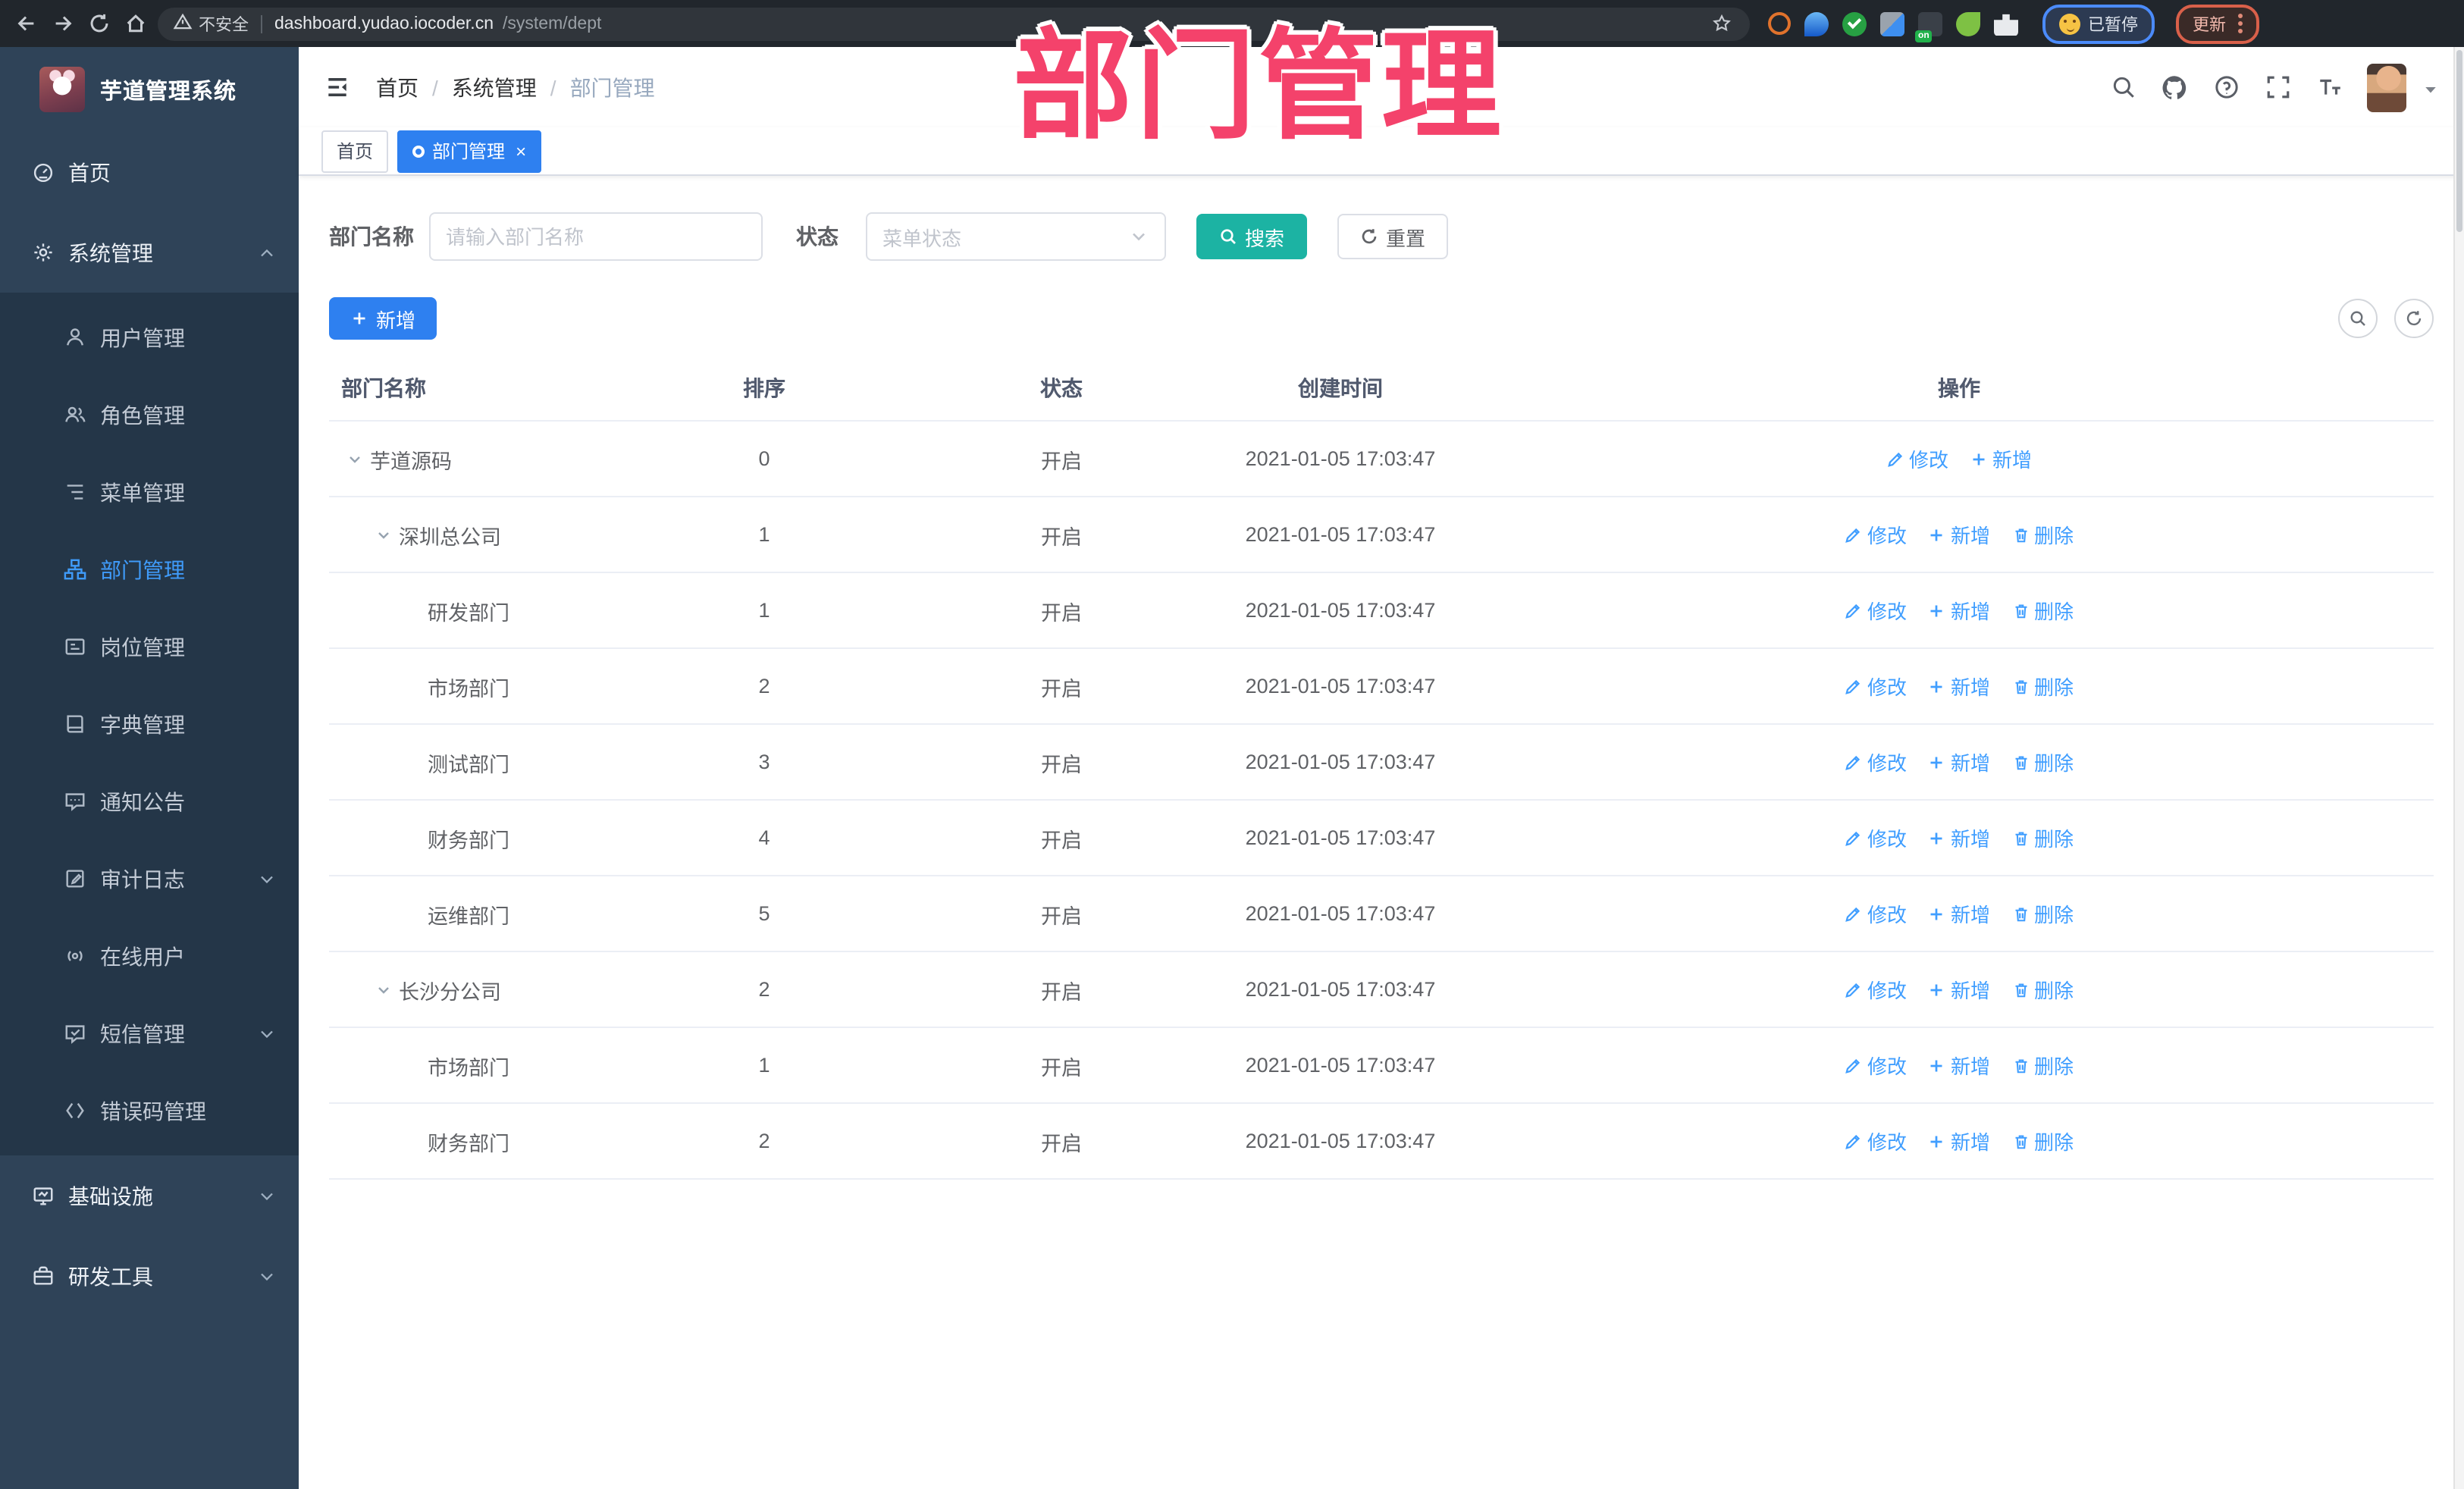 The image size is (2464, 1489). Describe the element at coordinates (150, 724) in the screenshot. I see `sidebar-item-5: 字典管理` at that location.